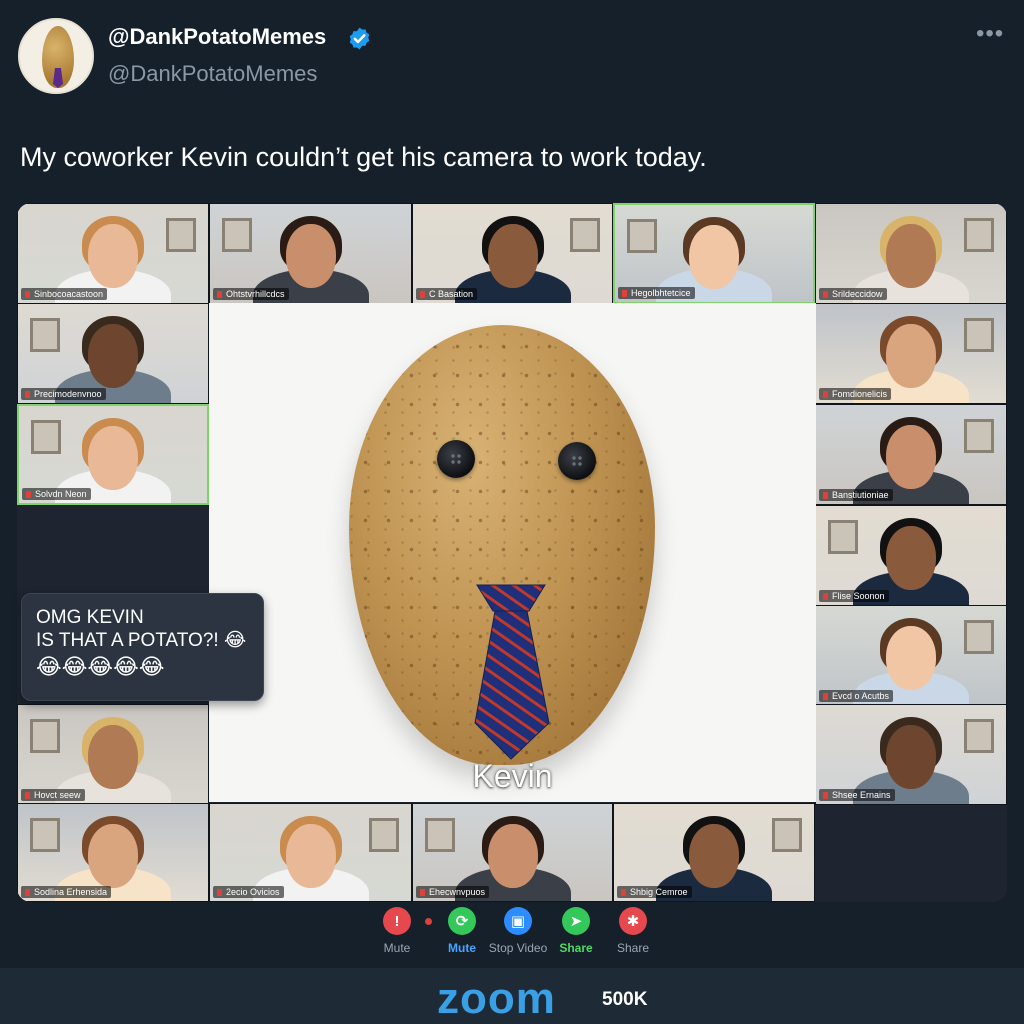 Image resolution: width=1024 pixels, height=1024 pixels. I want to click on control-label: Stop Video, so click(518, 948).